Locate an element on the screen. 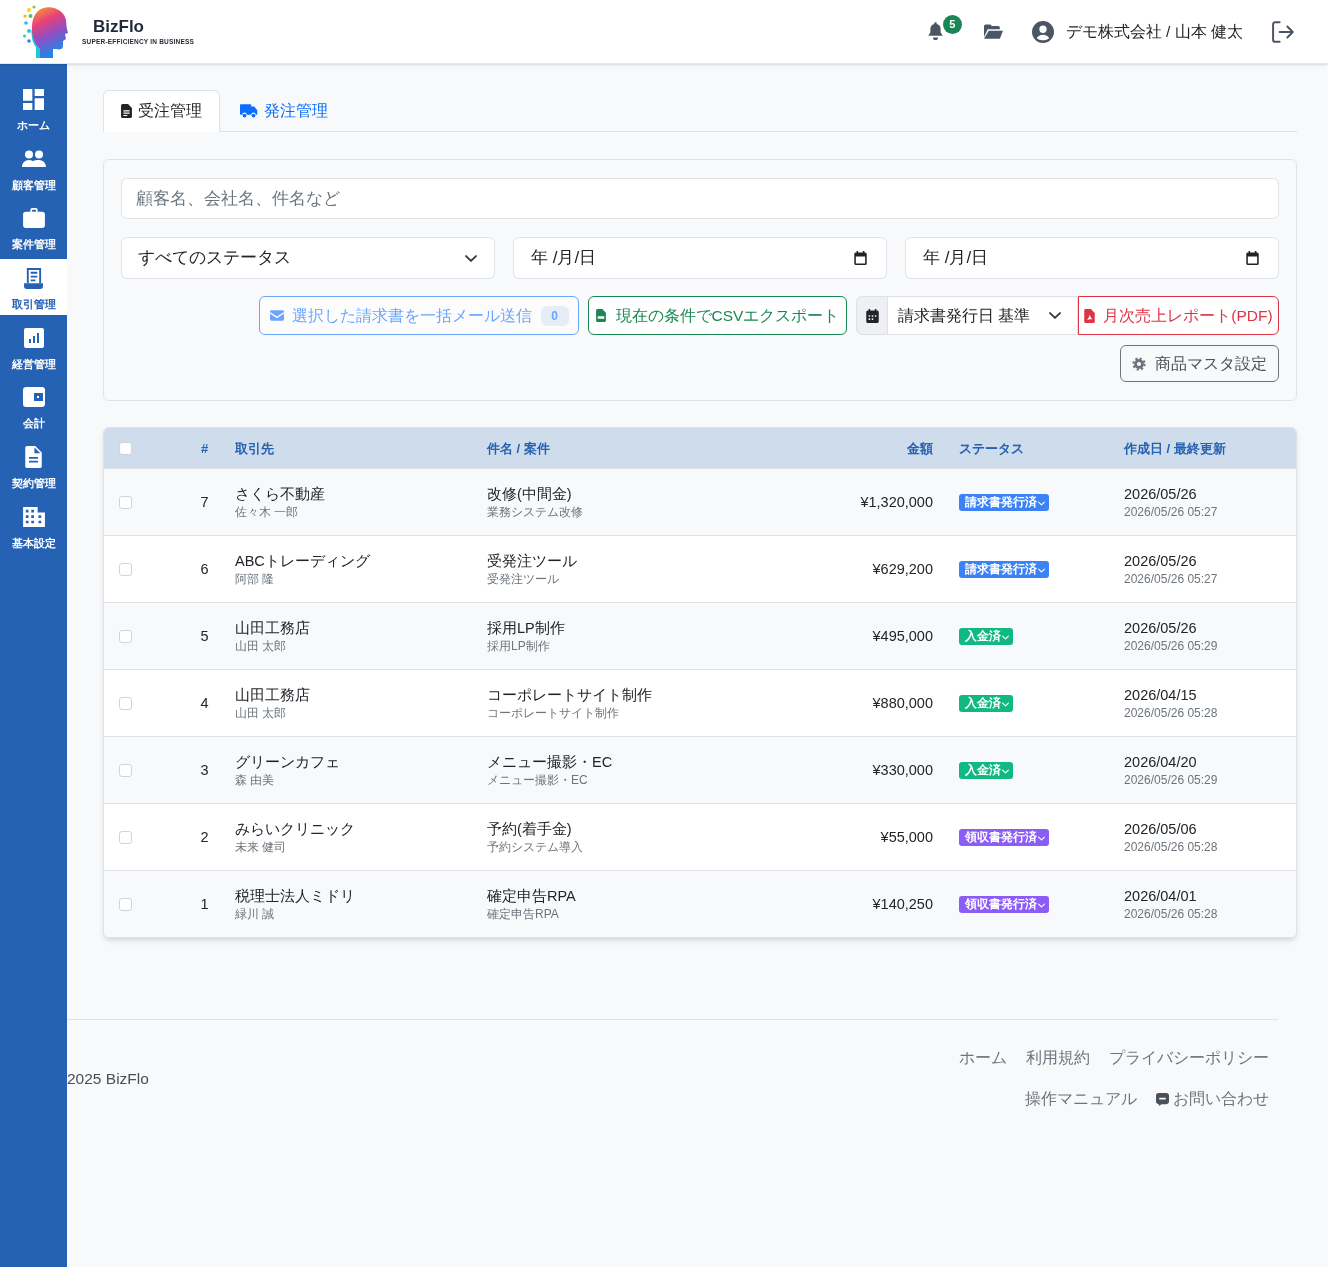 The width and height of the screenshot is (1328, 1267). dashboard-icon is located at coordinates (33, 99).